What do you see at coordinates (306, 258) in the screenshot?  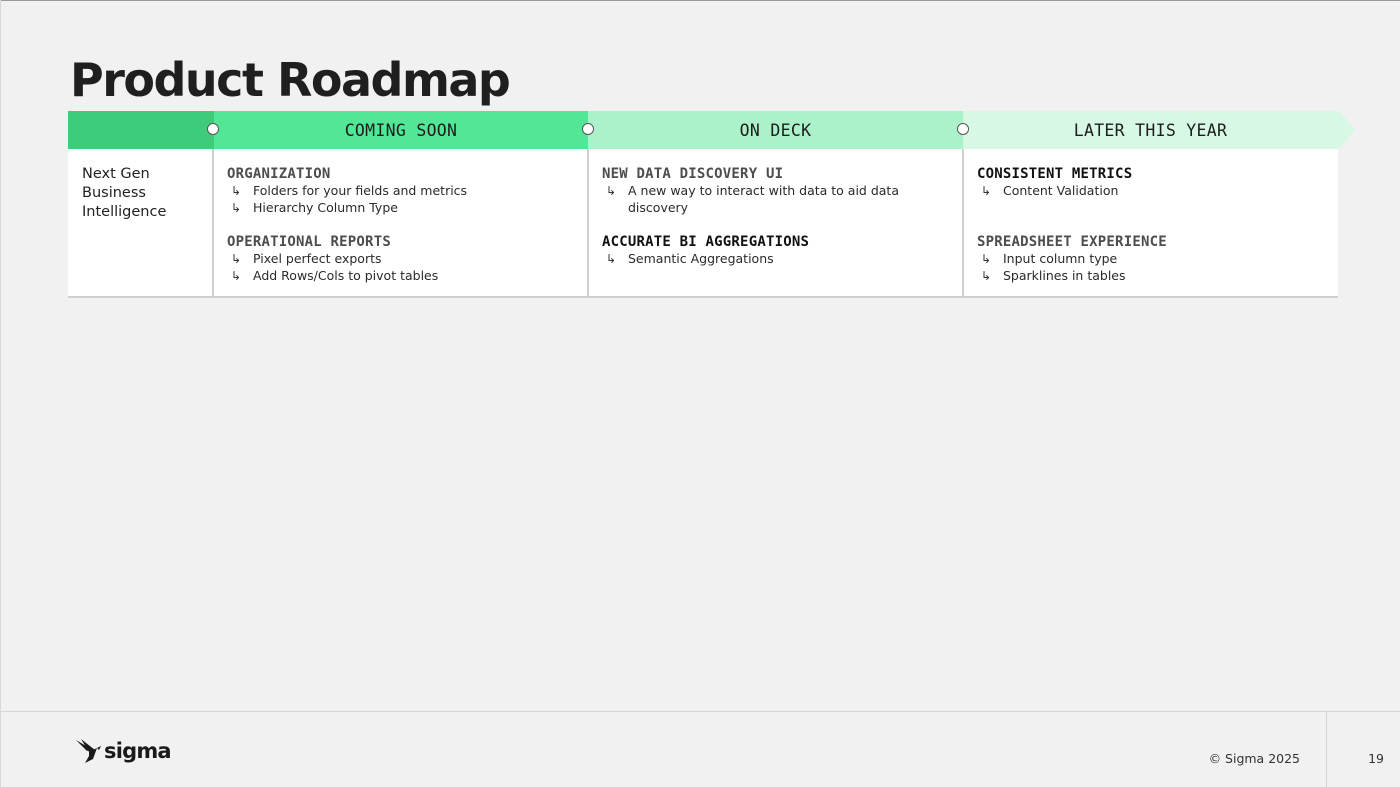 I see `feature-item: ↳ Pixel perfect exports` at bounding box center [306, 258].